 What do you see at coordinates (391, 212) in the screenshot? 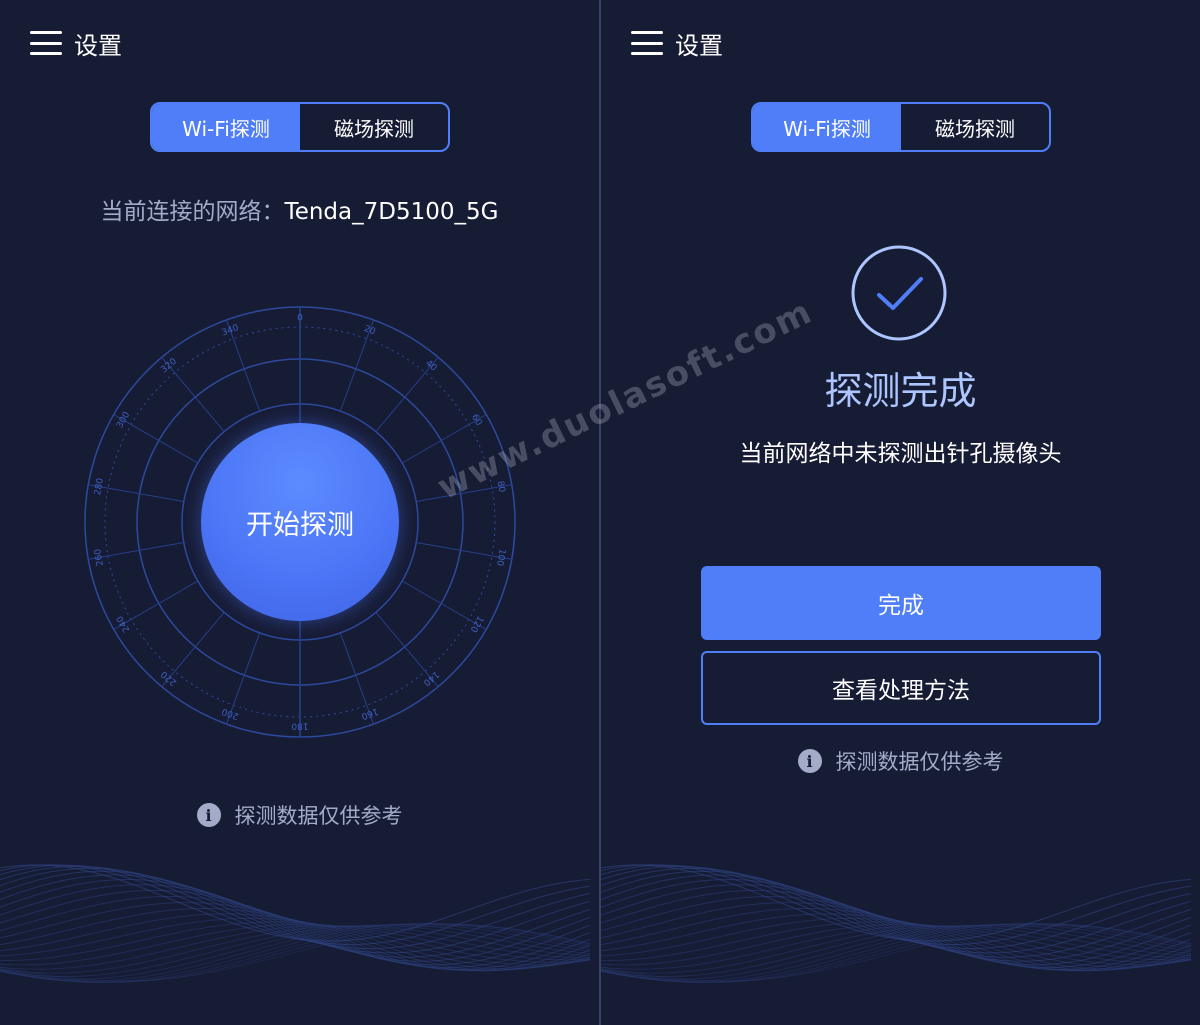
I see `network-name: Tenda_7D5100_5G` at bounding box center [391, 212].